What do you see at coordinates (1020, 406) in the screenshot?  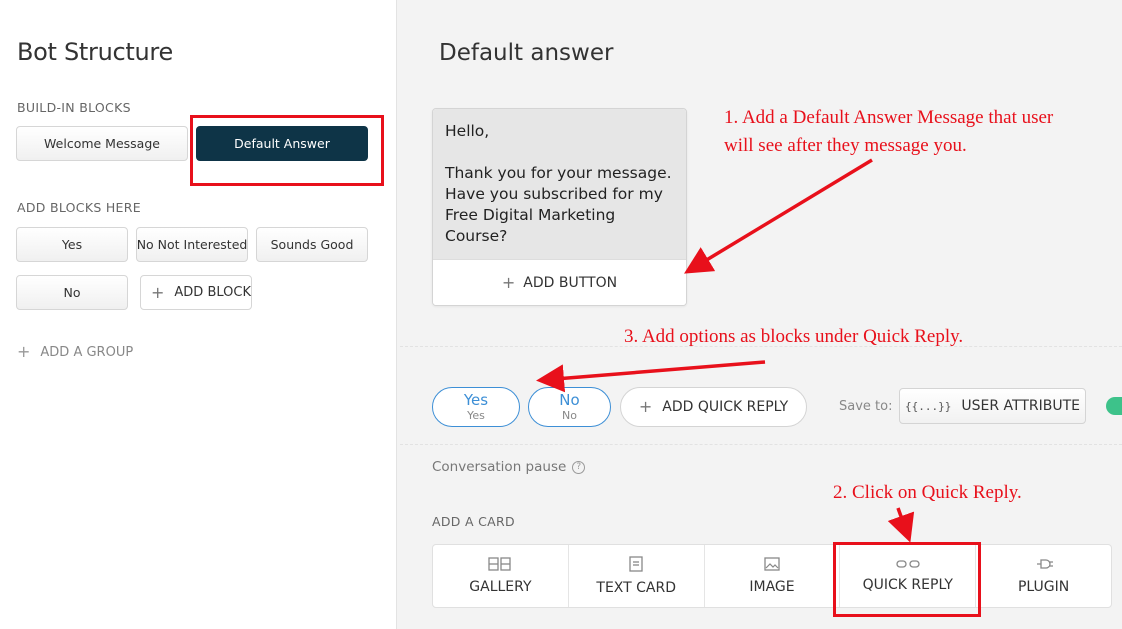 I see `user-attribute-label: USER ATTRIBUTE` at bounding box center [1020, 406].